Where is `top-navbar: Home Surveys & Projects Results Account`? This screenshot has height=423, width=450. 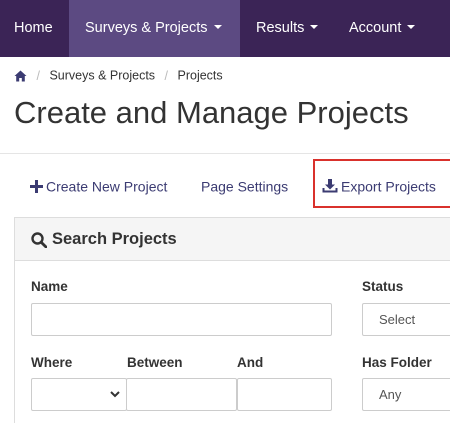 top-navbar: Home Surveys & Projects Results Account is located at coordinates (225, 28).